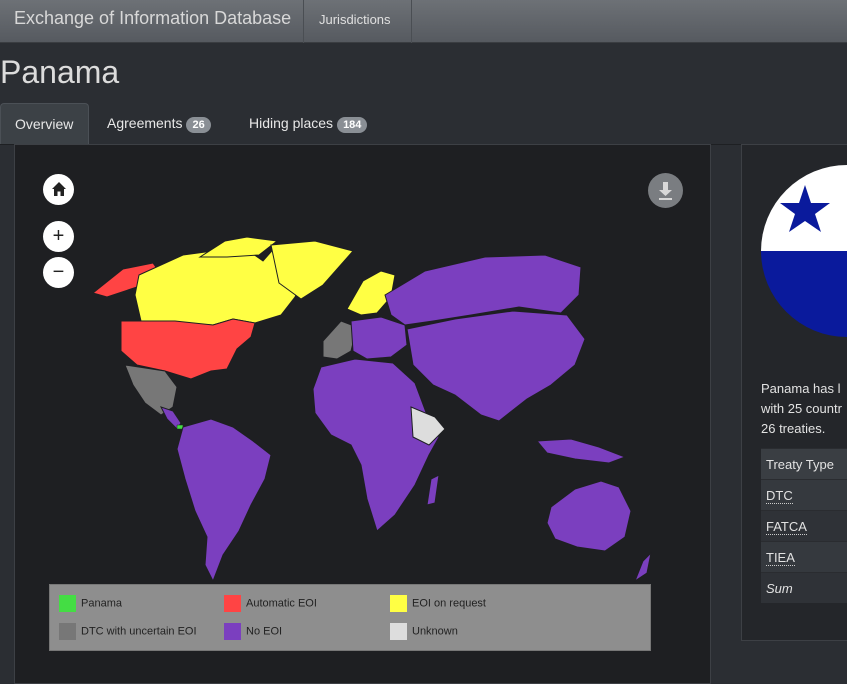 This screenshot has height=684, width=847. I want to click on tab-bar: Overview Agreements 26 Hiding places 184, so click(423, 124).